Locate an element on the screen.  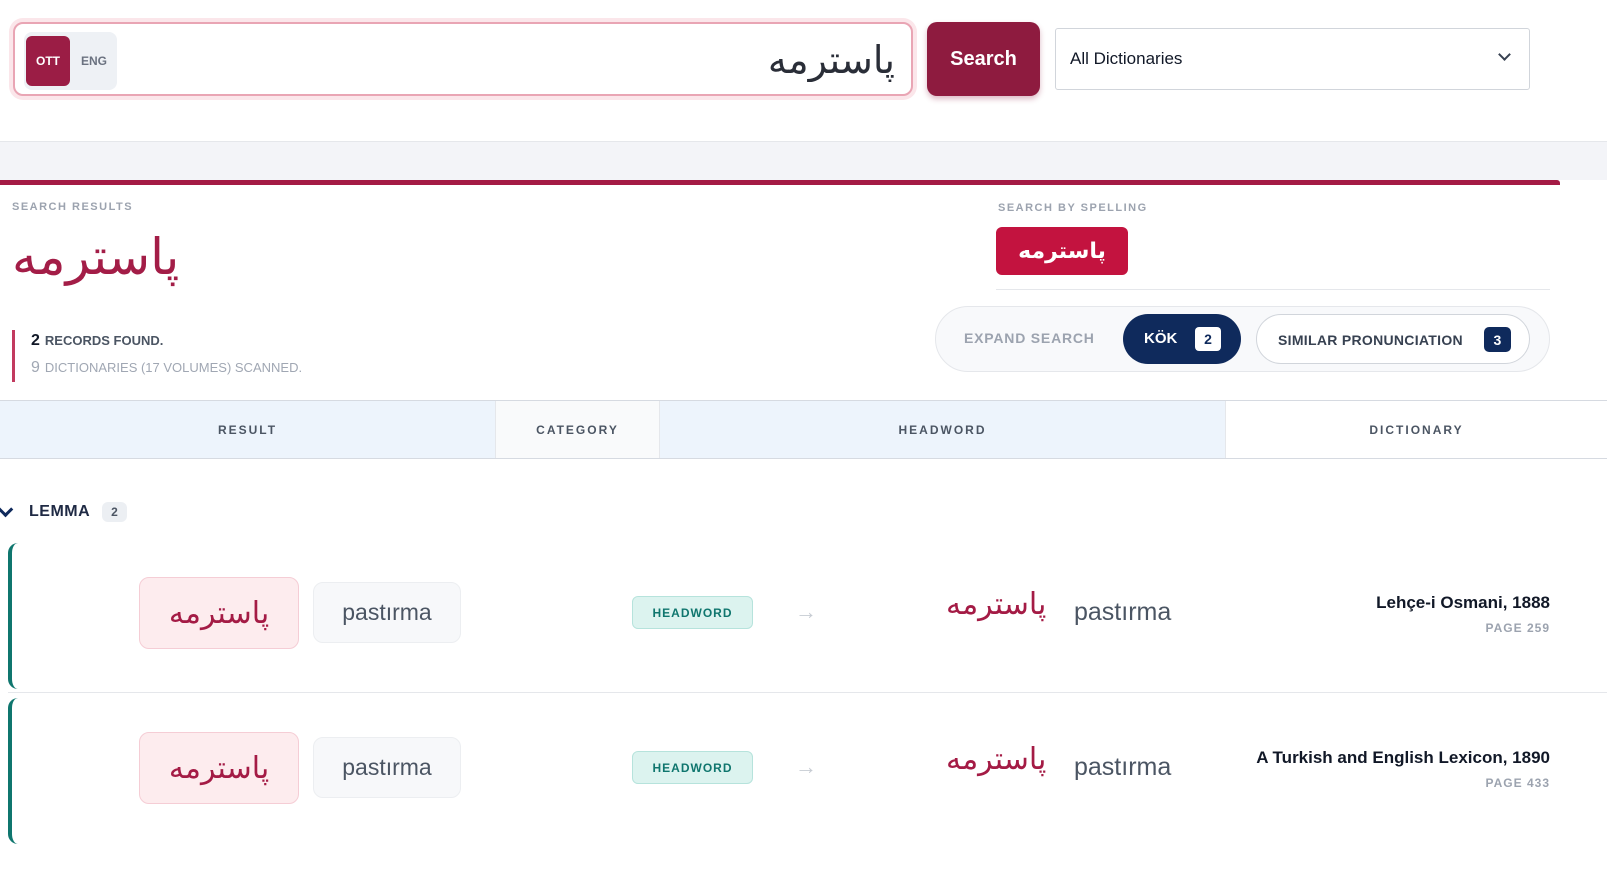
dictionary-select-value: All Dictionaries is located at coordinates (1126, 58).